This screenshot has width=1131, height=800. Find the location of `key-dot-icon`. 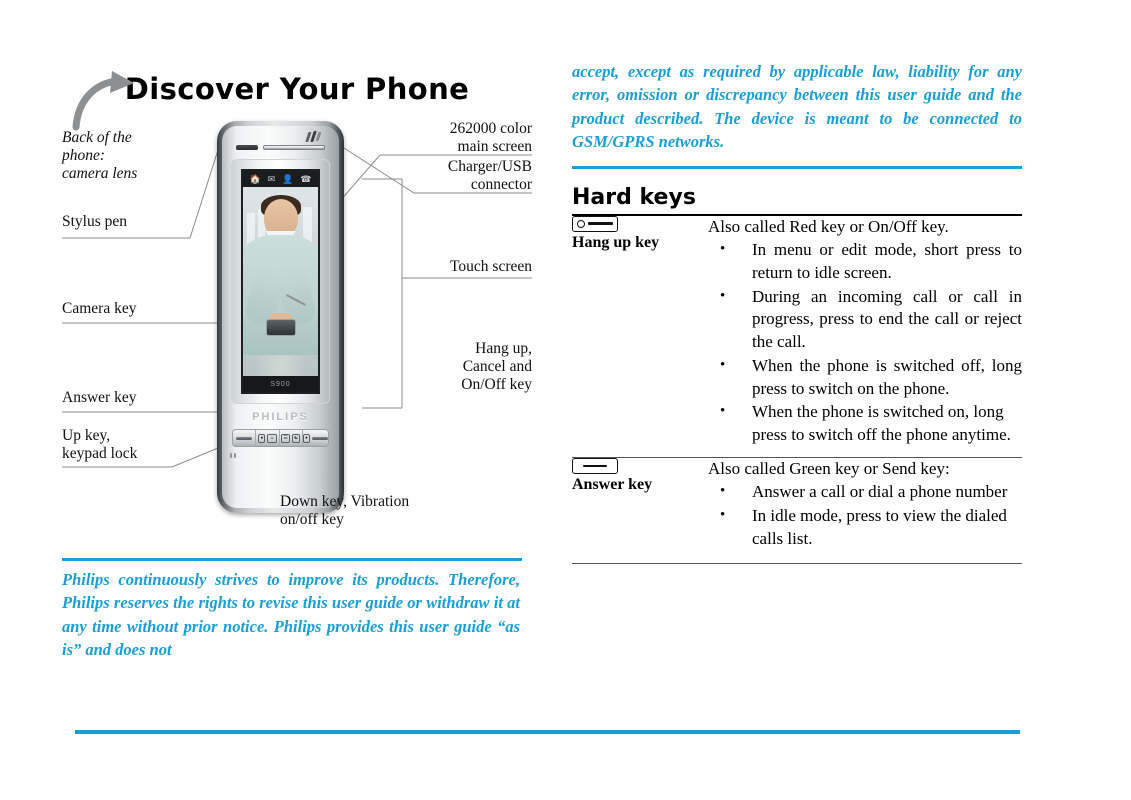

key-dot-icon is located at coordinates (581, 223).